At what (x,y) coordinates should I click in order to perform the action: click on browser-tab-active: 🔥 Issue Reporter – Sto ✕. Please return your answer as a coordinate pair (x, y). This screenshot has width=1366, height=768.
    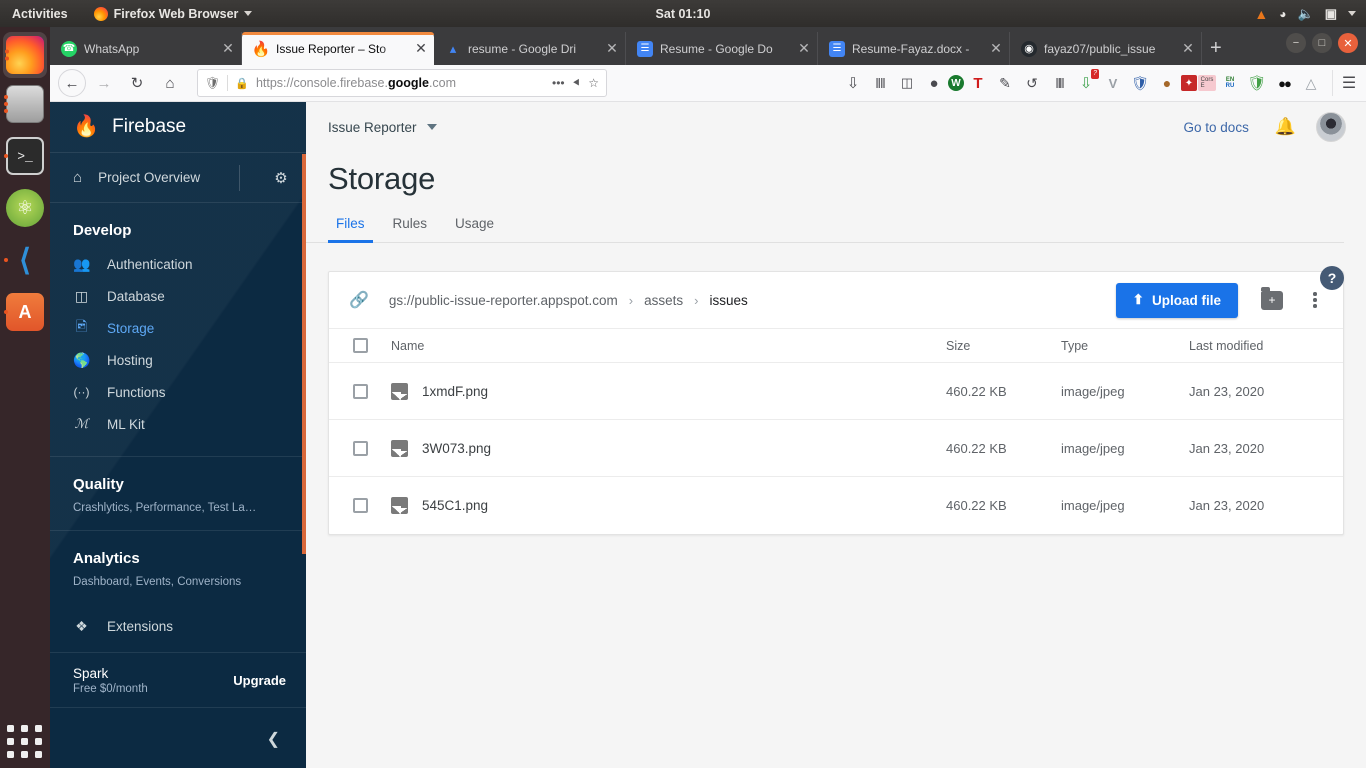
    Looking at the image, I should click on (338, 48).